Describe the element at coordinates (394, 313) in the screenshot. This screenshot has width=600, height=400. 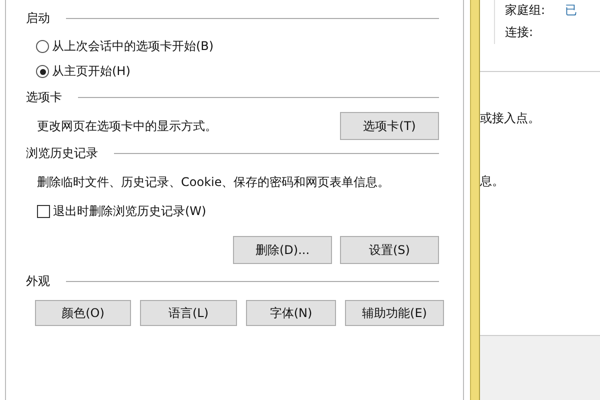
I see `appearance-button: 辅助功能(E)` at that location.